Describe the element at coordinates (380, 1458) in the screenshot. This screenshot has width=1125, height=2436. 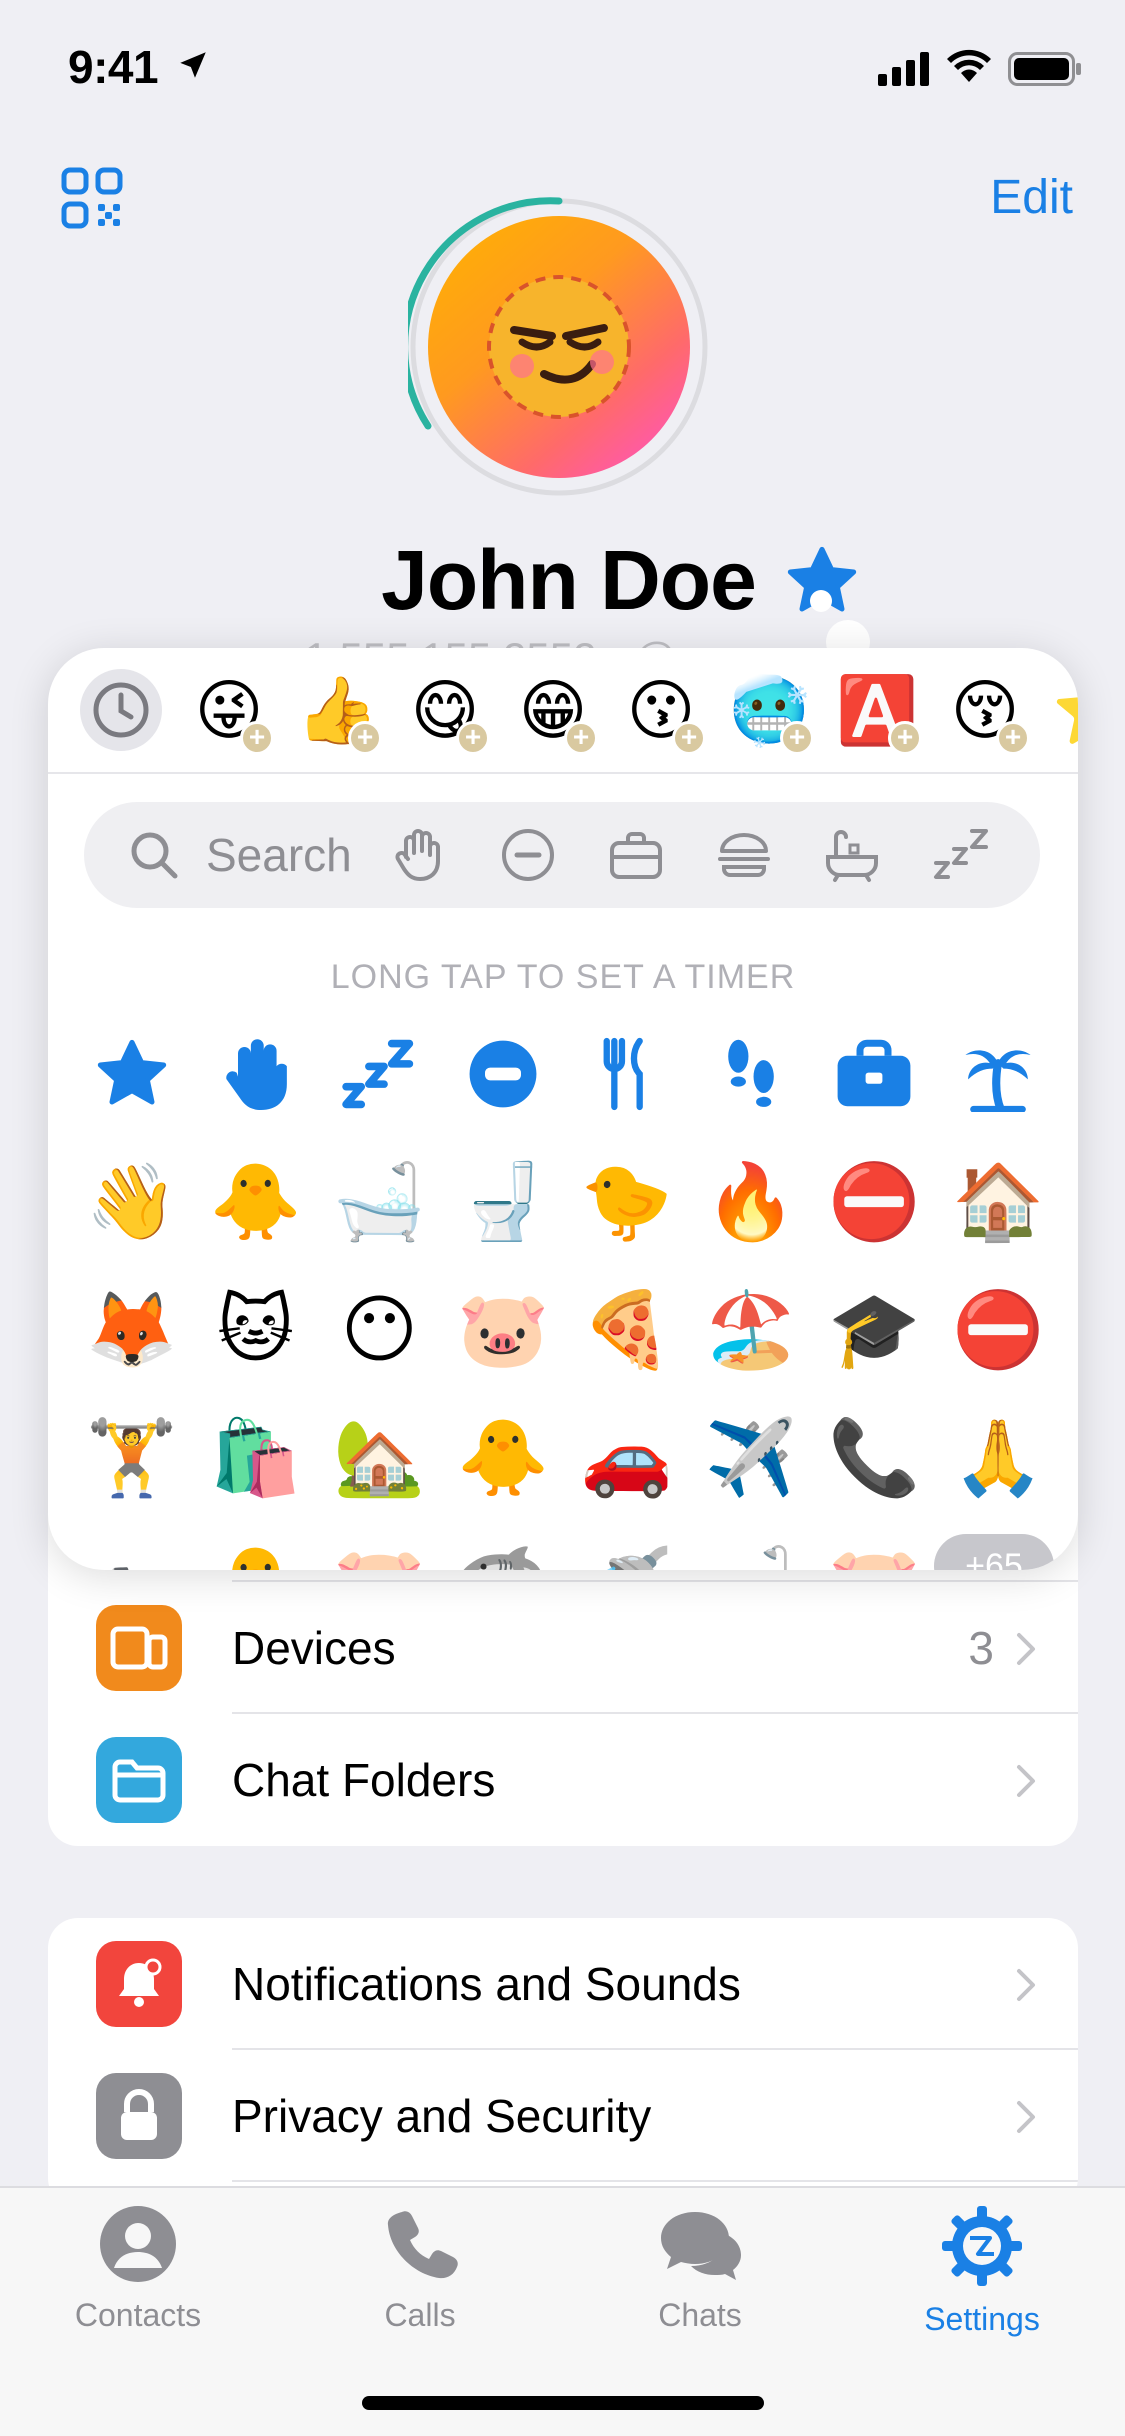
I see `emoji-sticker: 🏡` at that location.